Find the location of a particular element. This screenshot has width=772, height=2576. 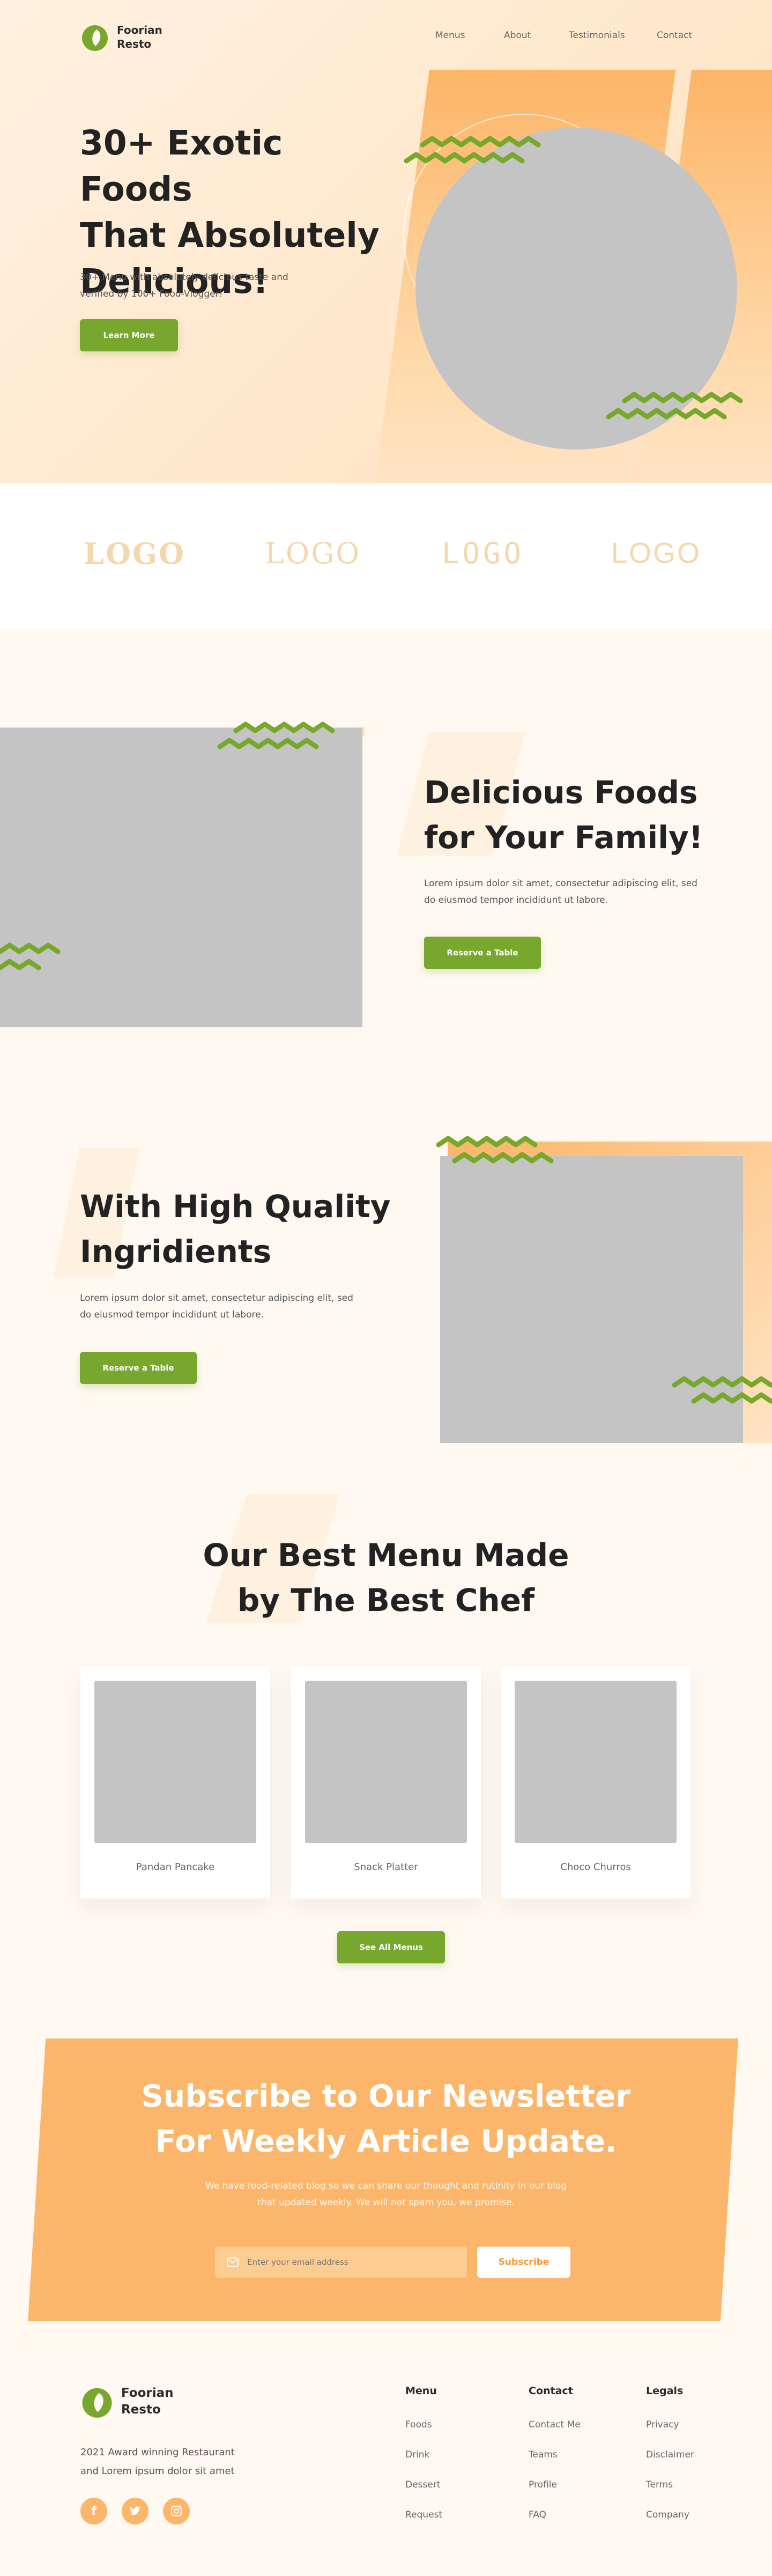

menu-title-line2: by The Best Chef is located at coordinates (386, 1600).